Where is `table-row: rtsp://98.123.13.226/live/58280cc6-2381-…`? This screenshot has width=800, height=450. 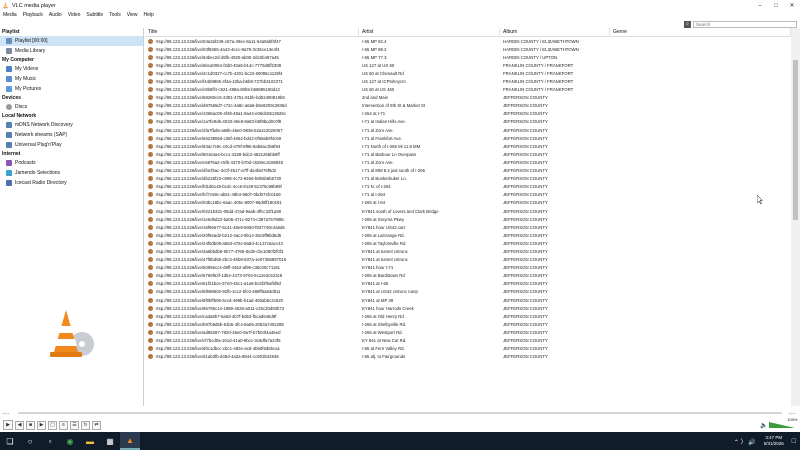 table-row: rtsp://98.123.13.226/live/58280cc6-2381-… is located at coordinates (468, 98).